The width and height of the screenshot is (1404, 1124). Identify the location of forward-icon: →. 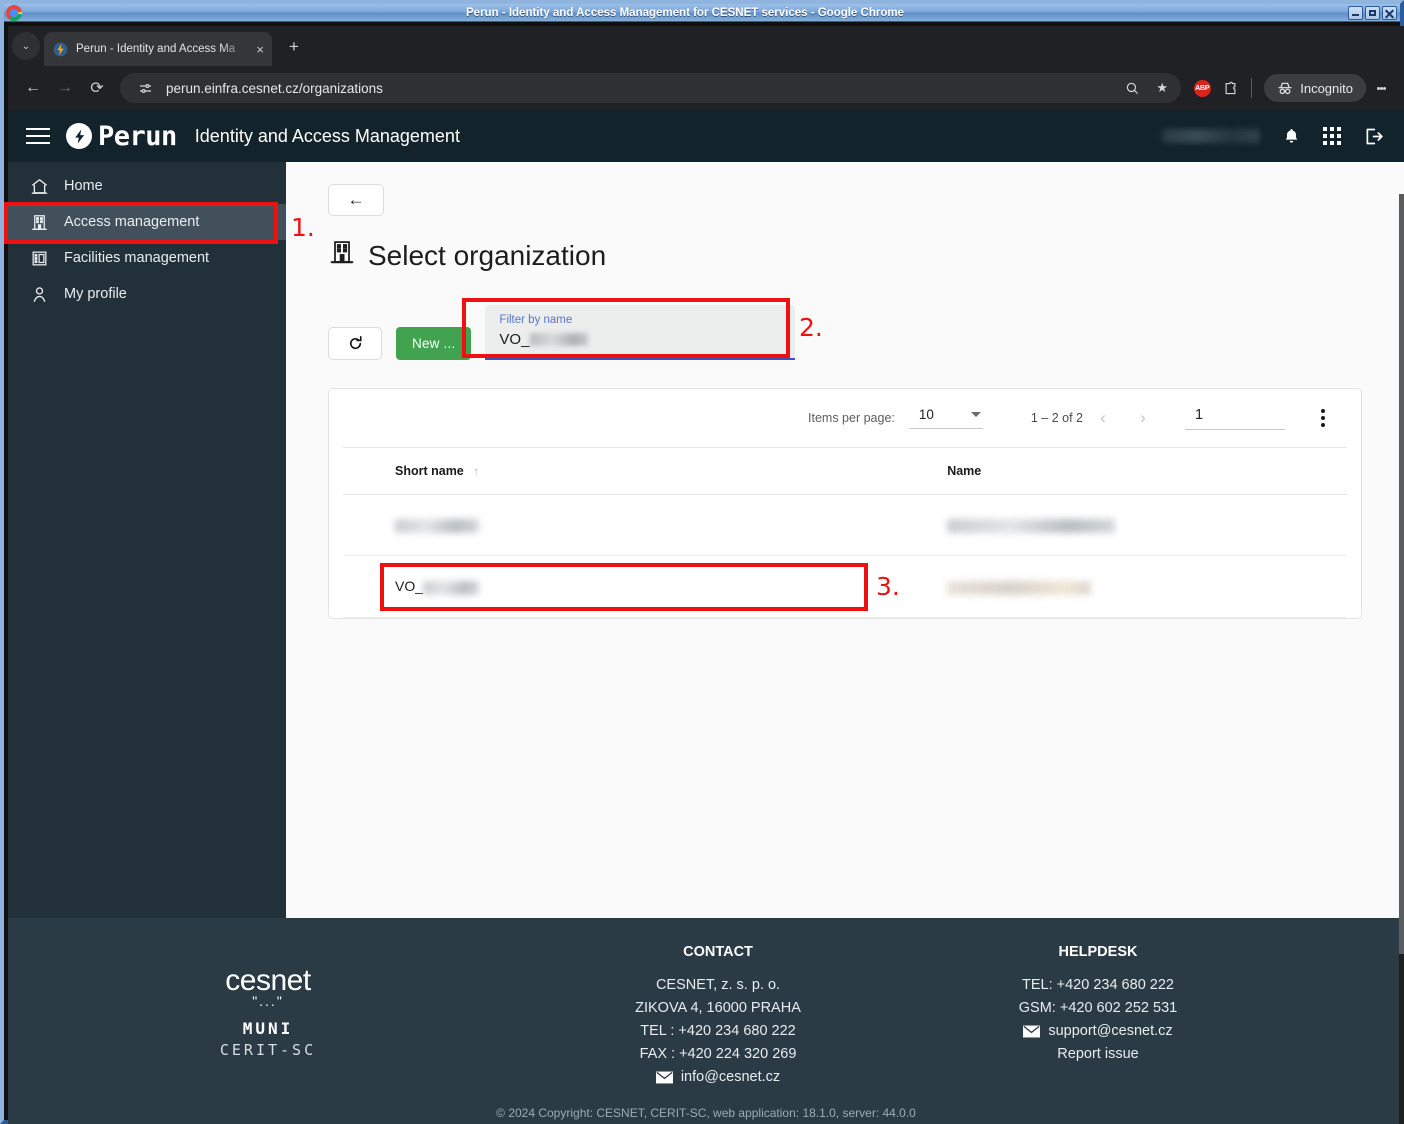
(65, 88).